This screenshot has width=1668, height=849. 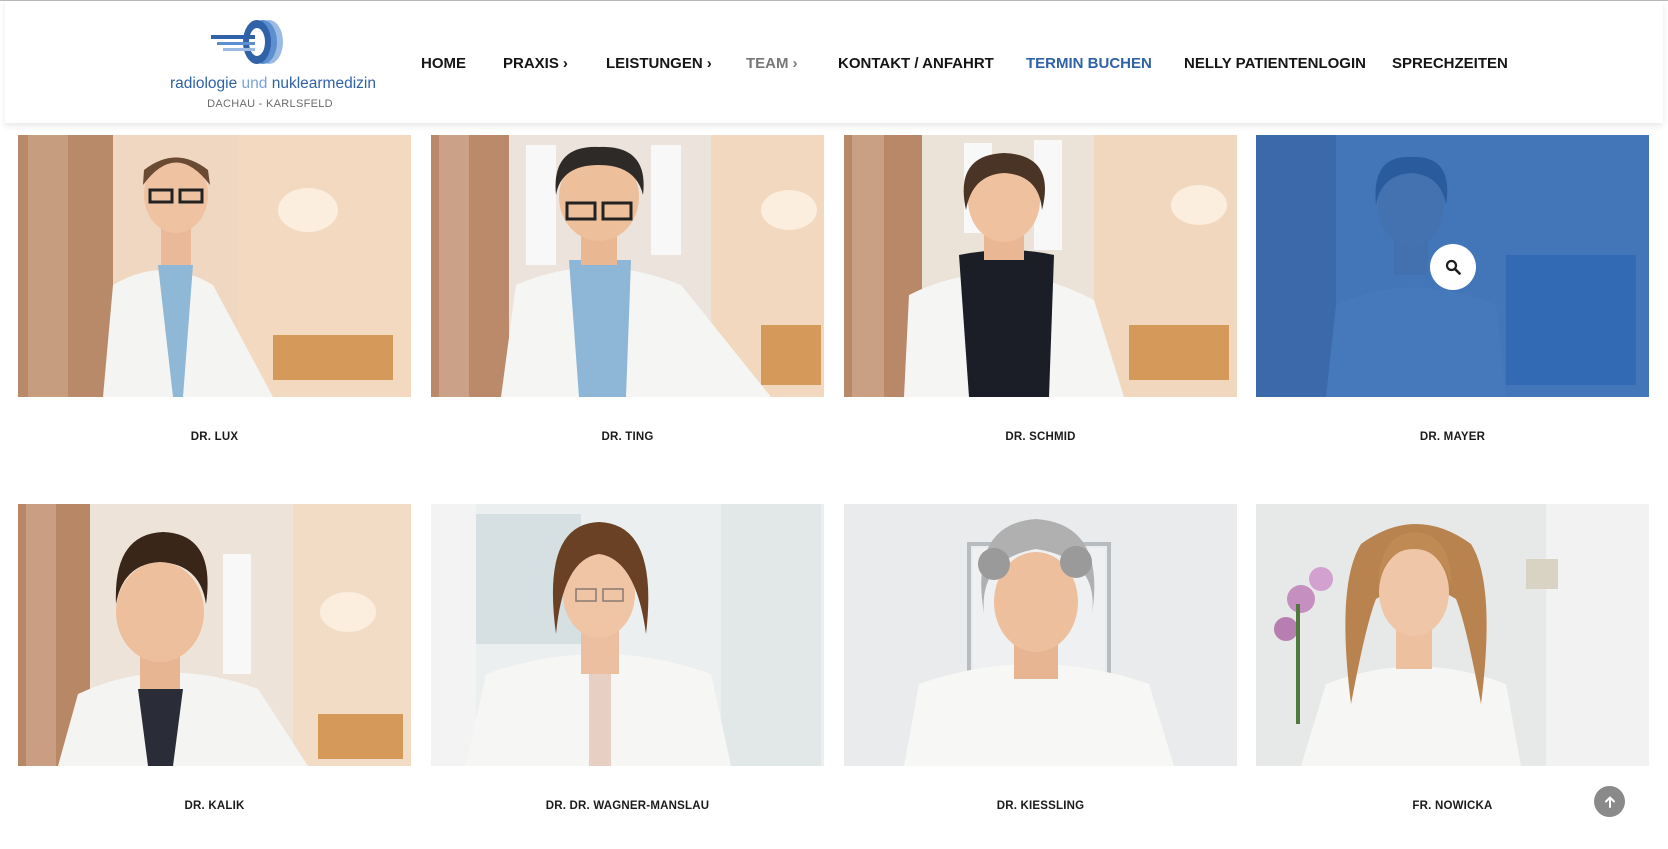 I want to click on nav-item-nelly-patientenlogin: NELLY PATIENTENLOGIN, so click(x=1275, y=63).